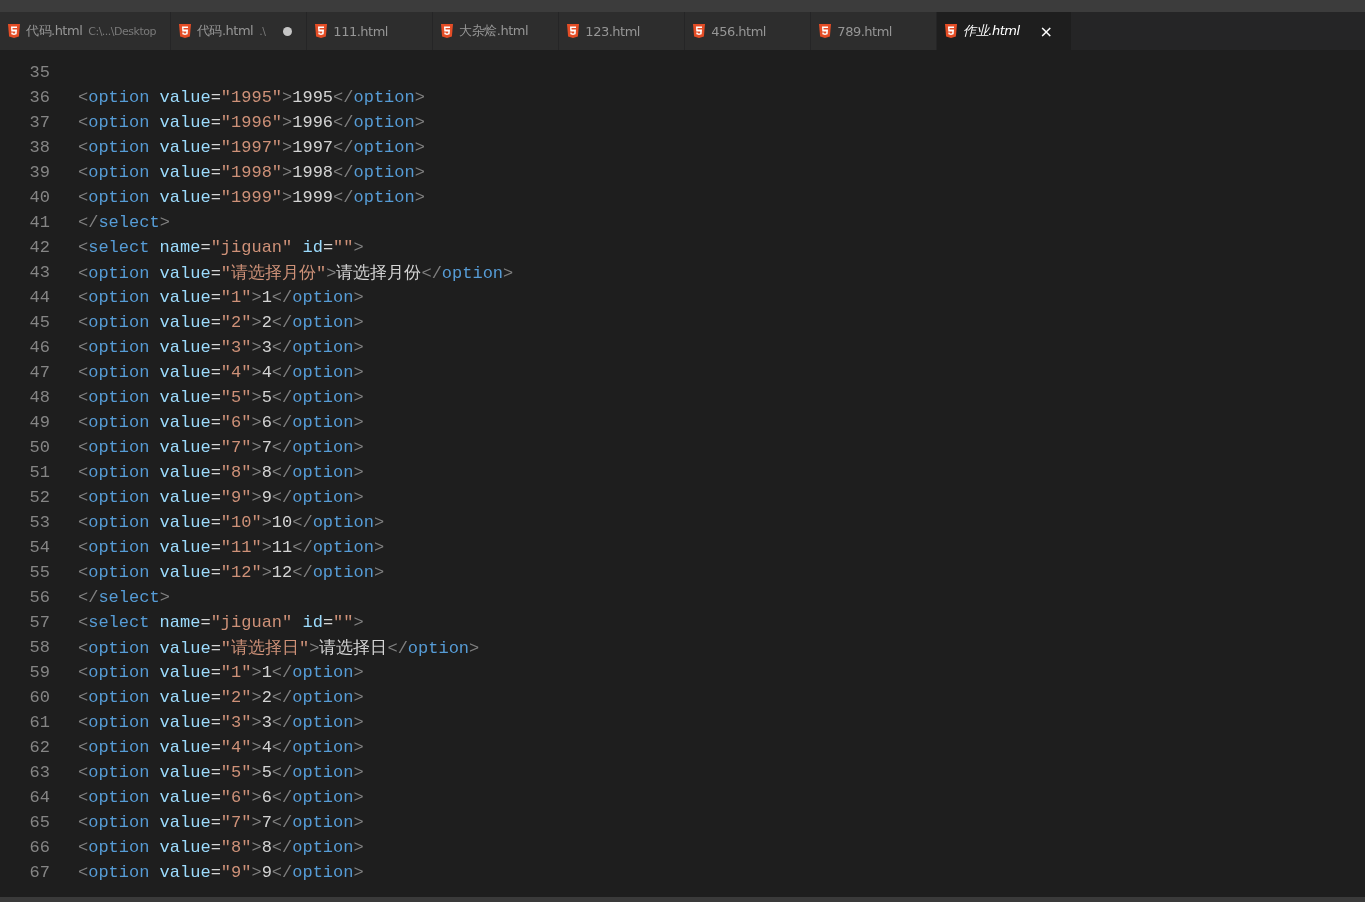 Image resolution: width=1365 pixels, height=902 pixels. What do you see at coordinates (39, 147) in the screenshot?
I see `line-number: 38` at bounding box center [39, 147].